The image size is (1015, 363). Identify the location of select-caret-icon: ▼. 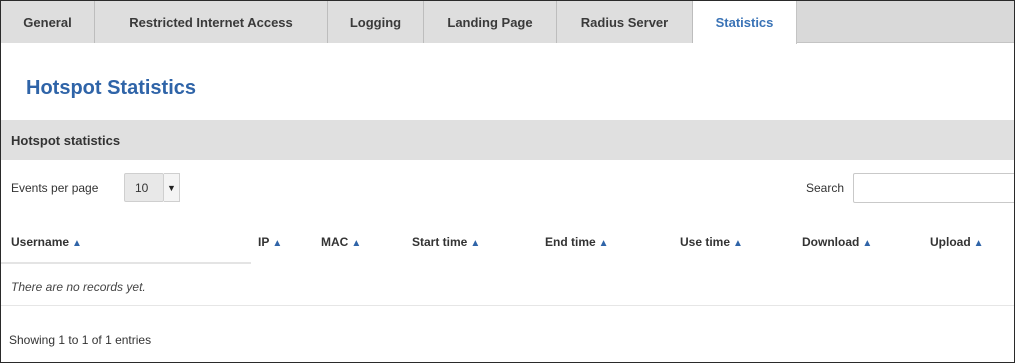
(172, 187).